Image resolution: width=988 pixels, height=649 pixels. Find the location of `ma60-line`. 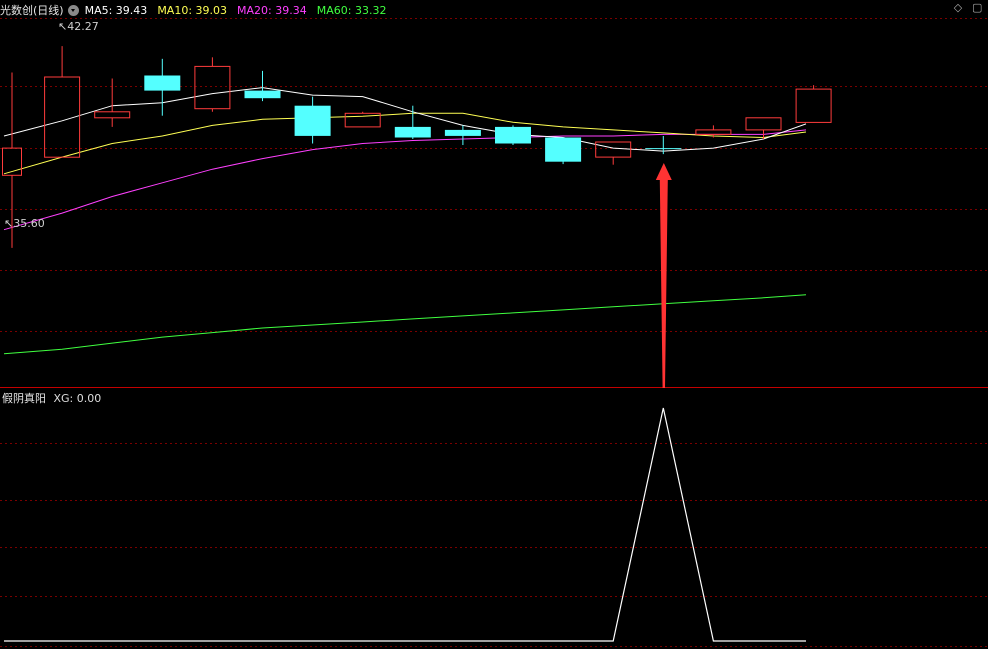

ma60-line is located at coordinates (405, 324).